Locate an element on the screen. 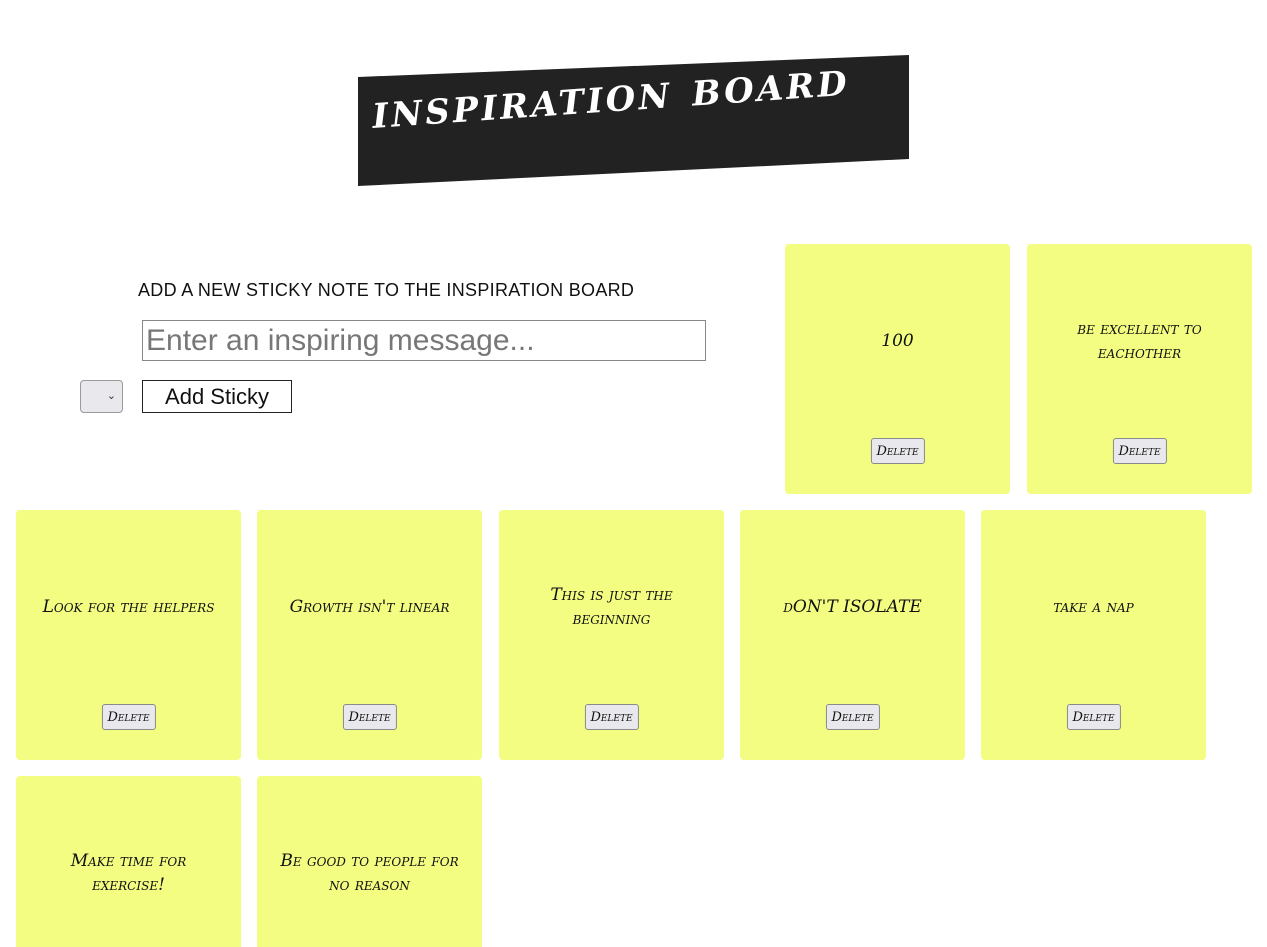 The width and height of the screenshot is (1267, 947). sticky-note-message: take a nap is located at coordinates (1093, 607).